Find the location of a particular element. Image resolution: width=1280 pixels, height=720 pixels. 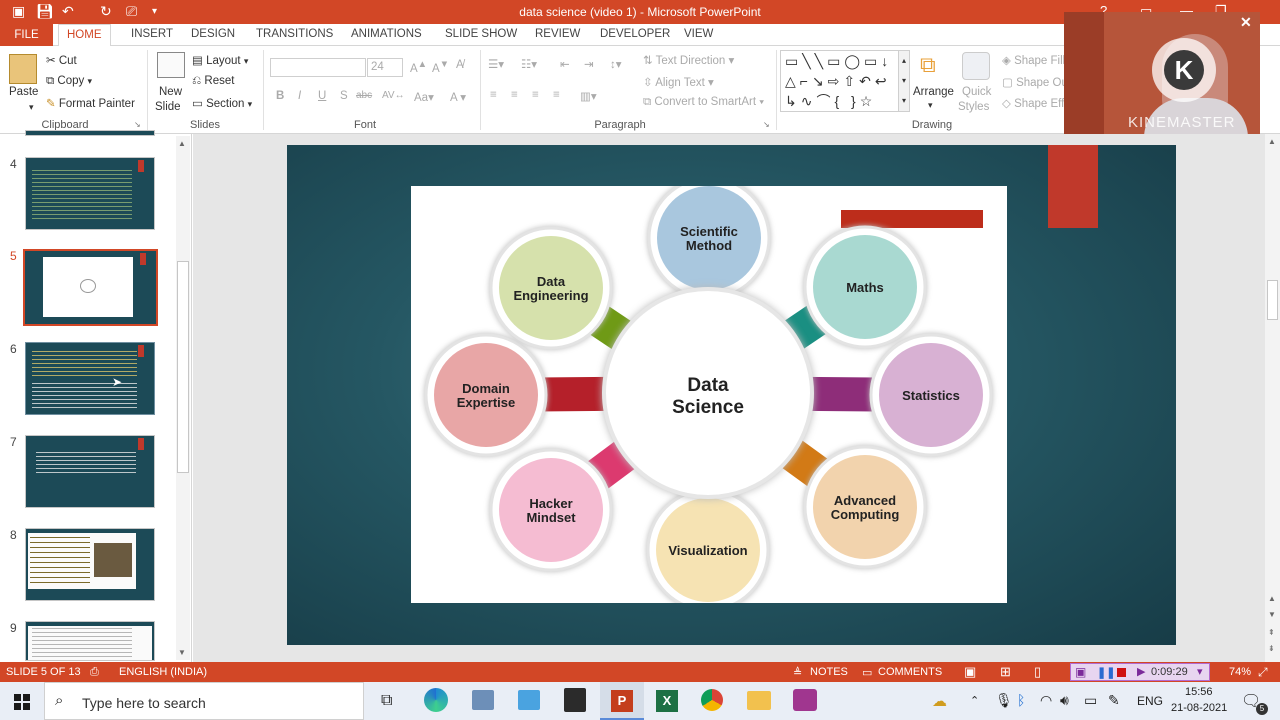

pause-icon: ❚❚ is located at coordinates (1106, 672).